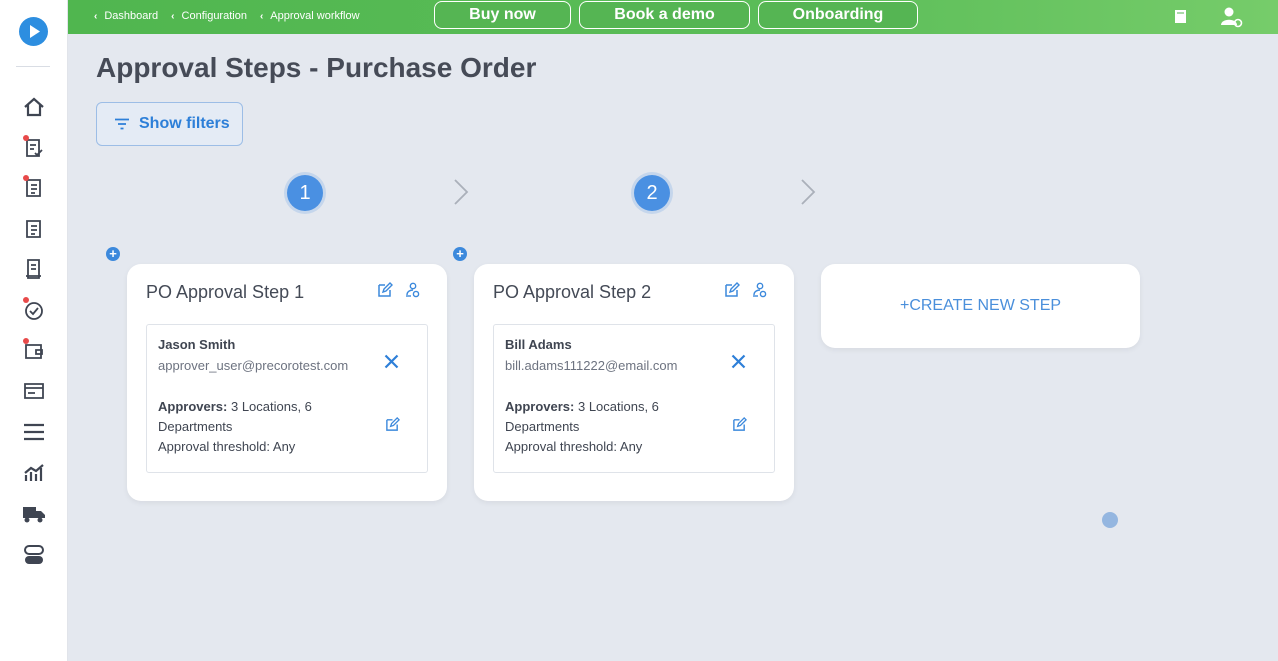 Image resolution: width=1278 pixels, height=661 pixels. Describe the element at coordinates (572, 292) in the screenshot. I see `step-title: PO Approval Step 2` at that location.